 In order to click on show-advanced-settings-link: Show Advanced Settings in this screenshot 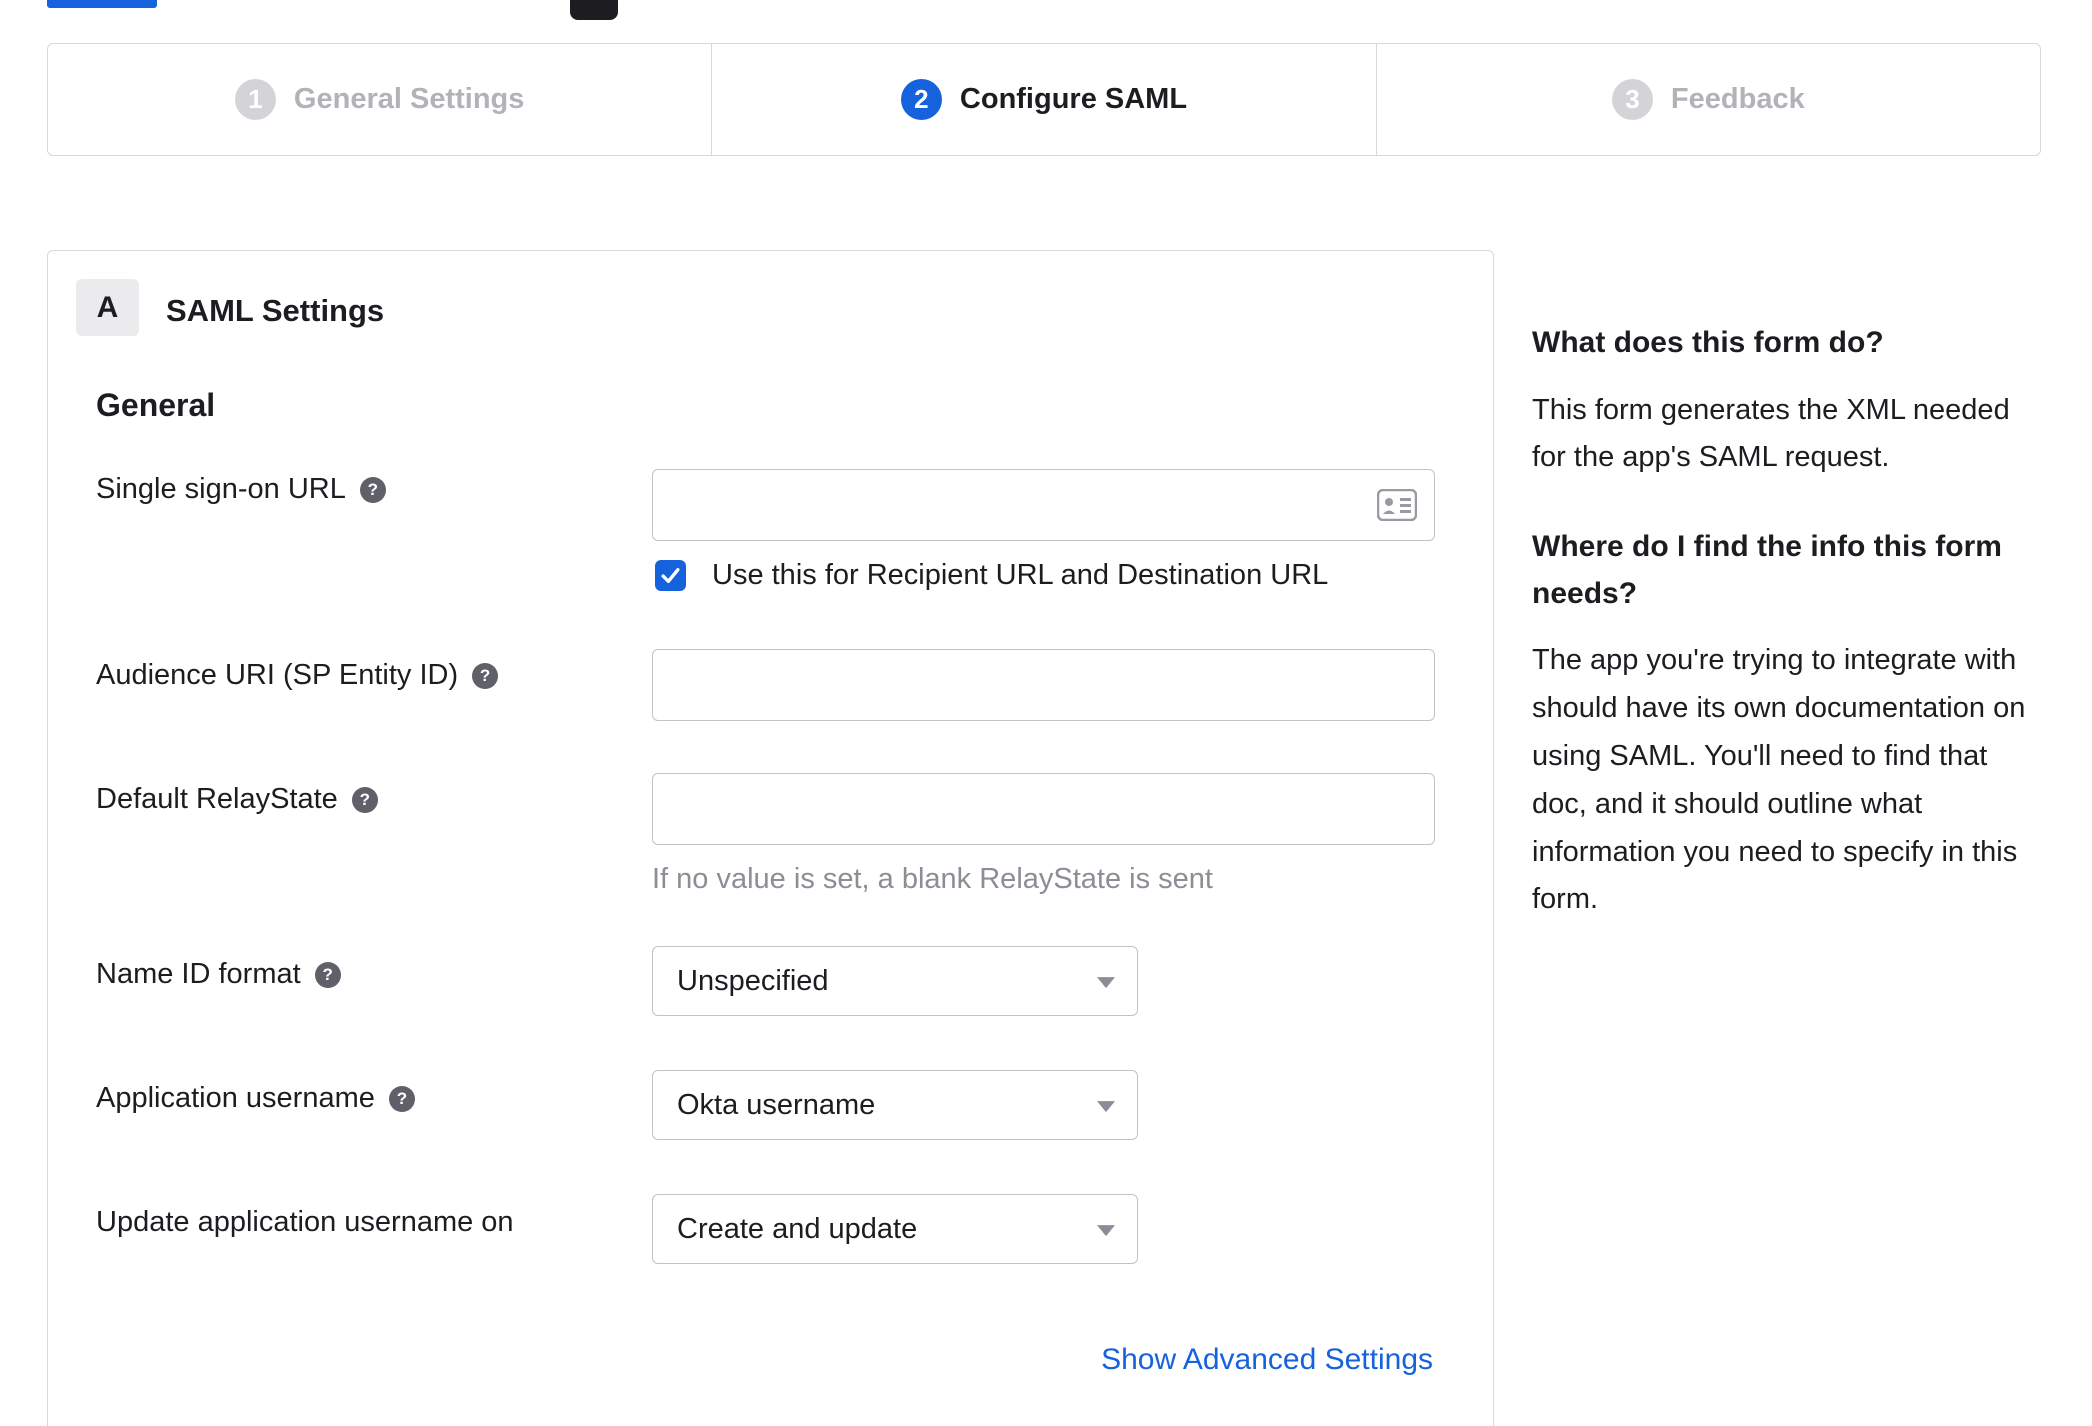, I will do `click(1267, 1360)`.